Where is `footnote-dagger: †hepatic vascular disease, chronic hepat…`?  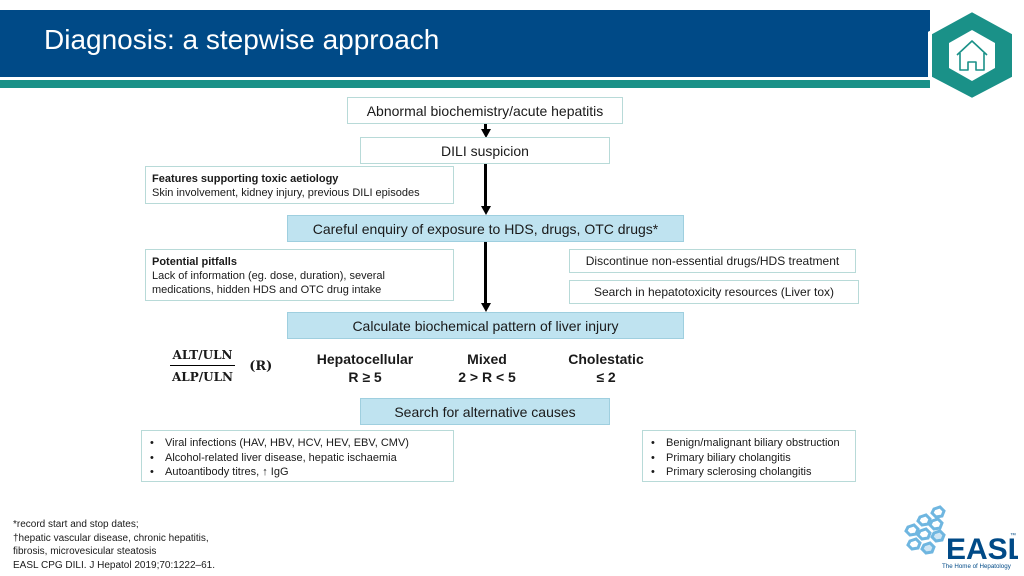
footnote-dagger: †hepatic vascular disease, chronic hepat… is located at coordinates (111, 538).